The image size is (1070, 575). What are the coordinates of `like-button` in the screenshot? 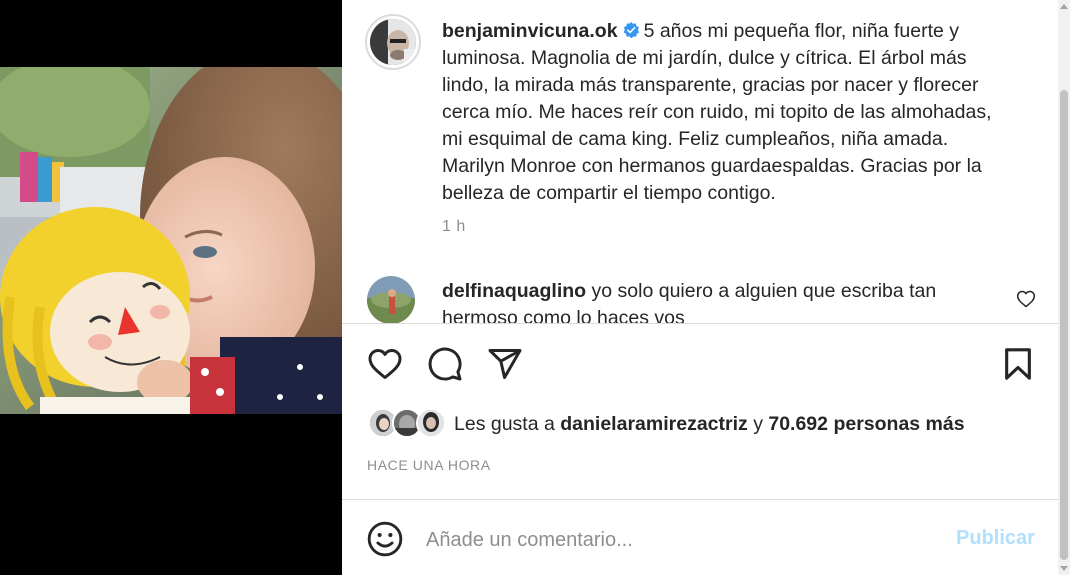 It's located at (385, 364).